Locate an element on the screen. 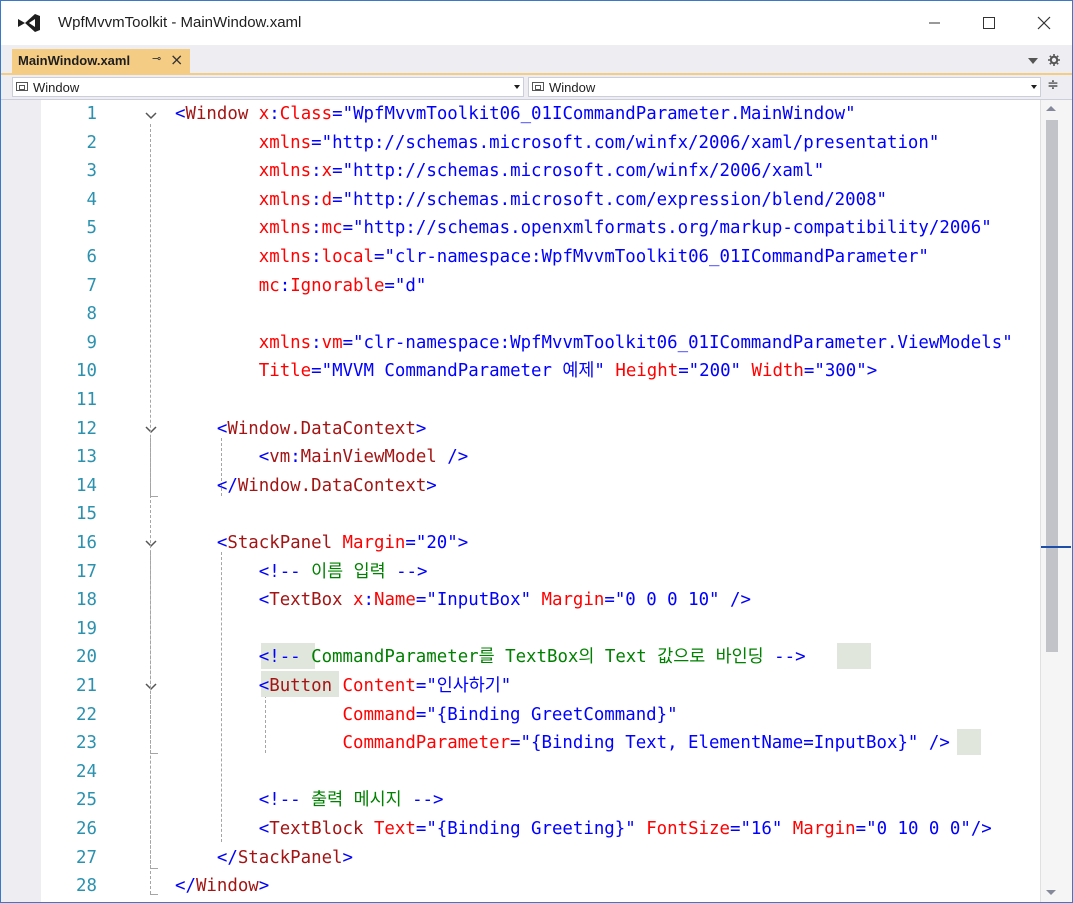  line-number: 9 is located at coordinates (91, 342).